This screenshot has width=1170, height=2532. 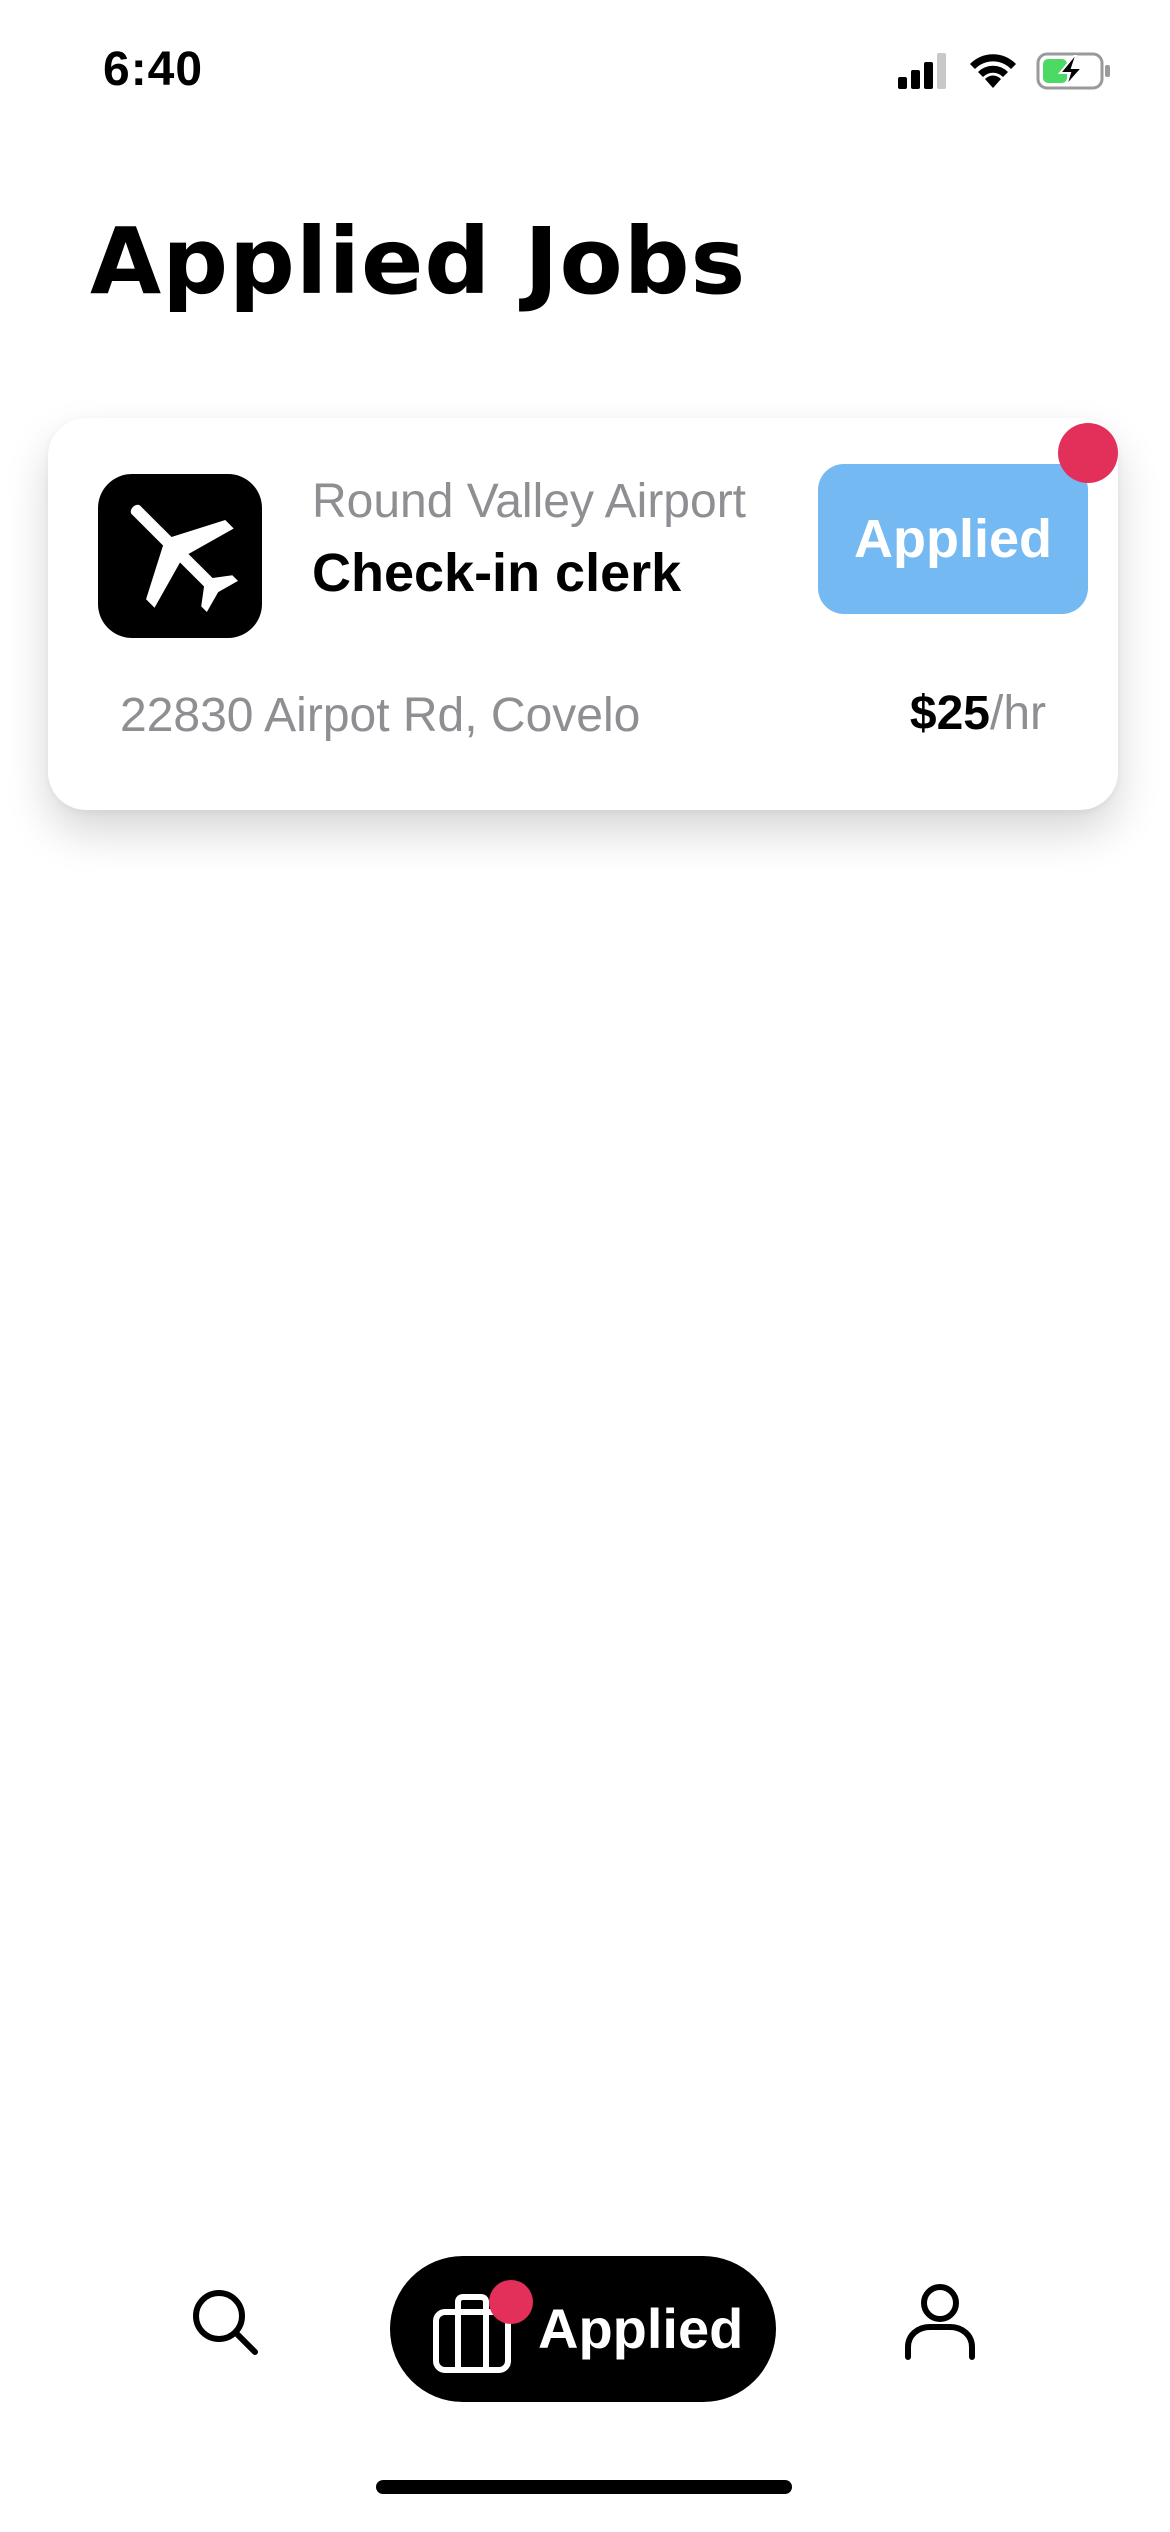 I want to click on job-address: 22830 Airpot Rd, Covelo, so click(x=380, y=715).